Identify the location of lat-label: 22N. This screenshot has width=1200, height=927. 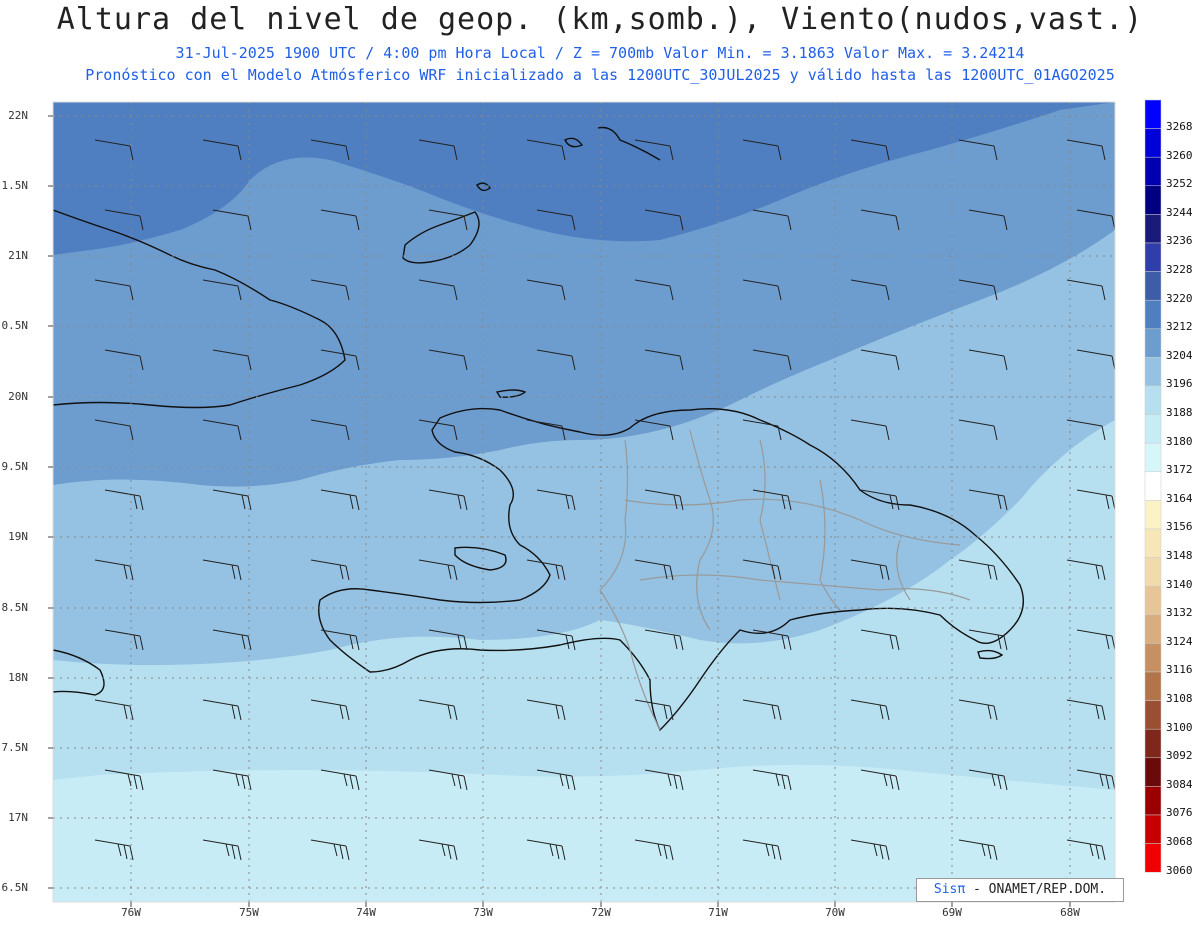
(18, 115).